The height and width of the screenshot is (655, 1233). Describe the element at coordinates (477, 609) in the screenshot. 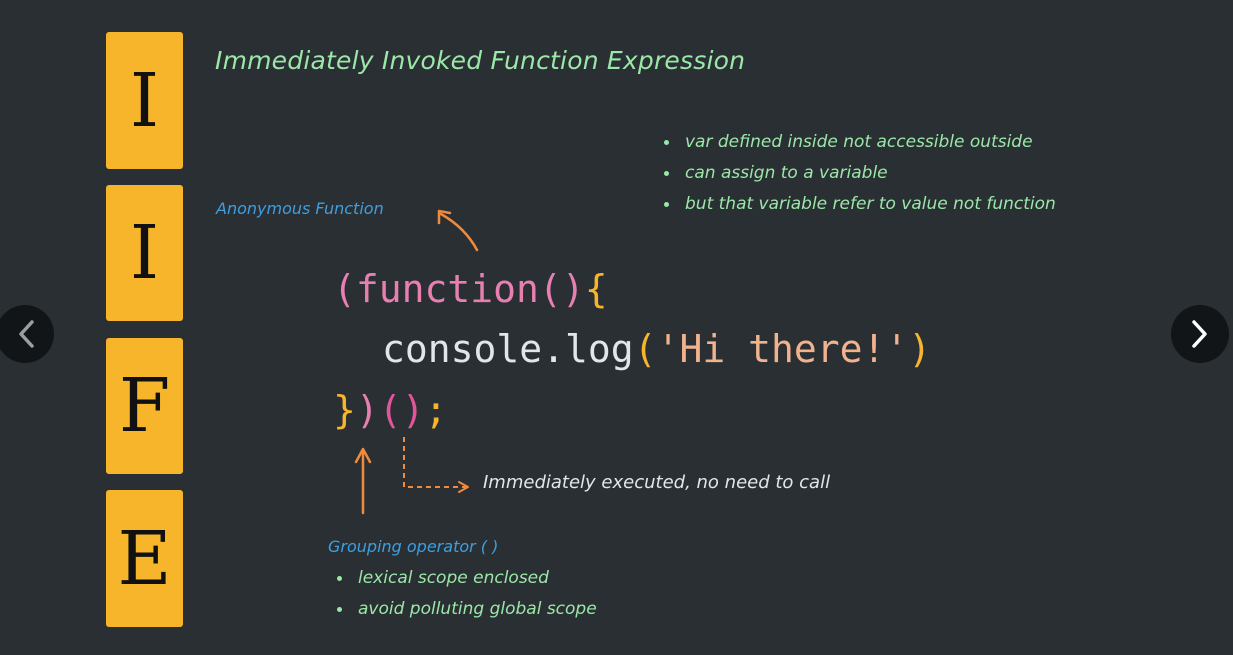

I see `grouping-item-text: avoid polluting global scope` at that location.